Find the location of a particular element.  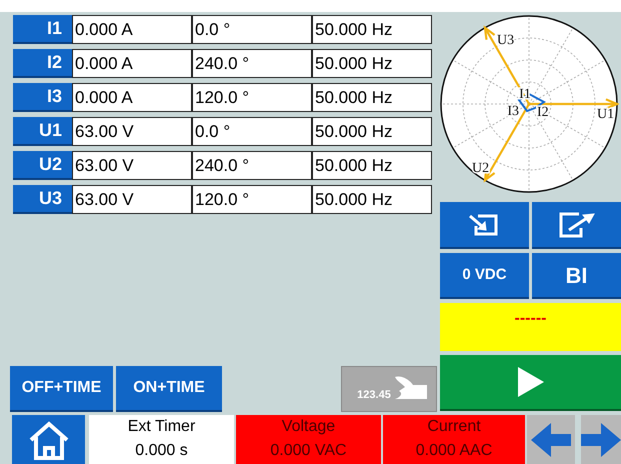

left-arrow-icon is located at coordinates (551, 439).